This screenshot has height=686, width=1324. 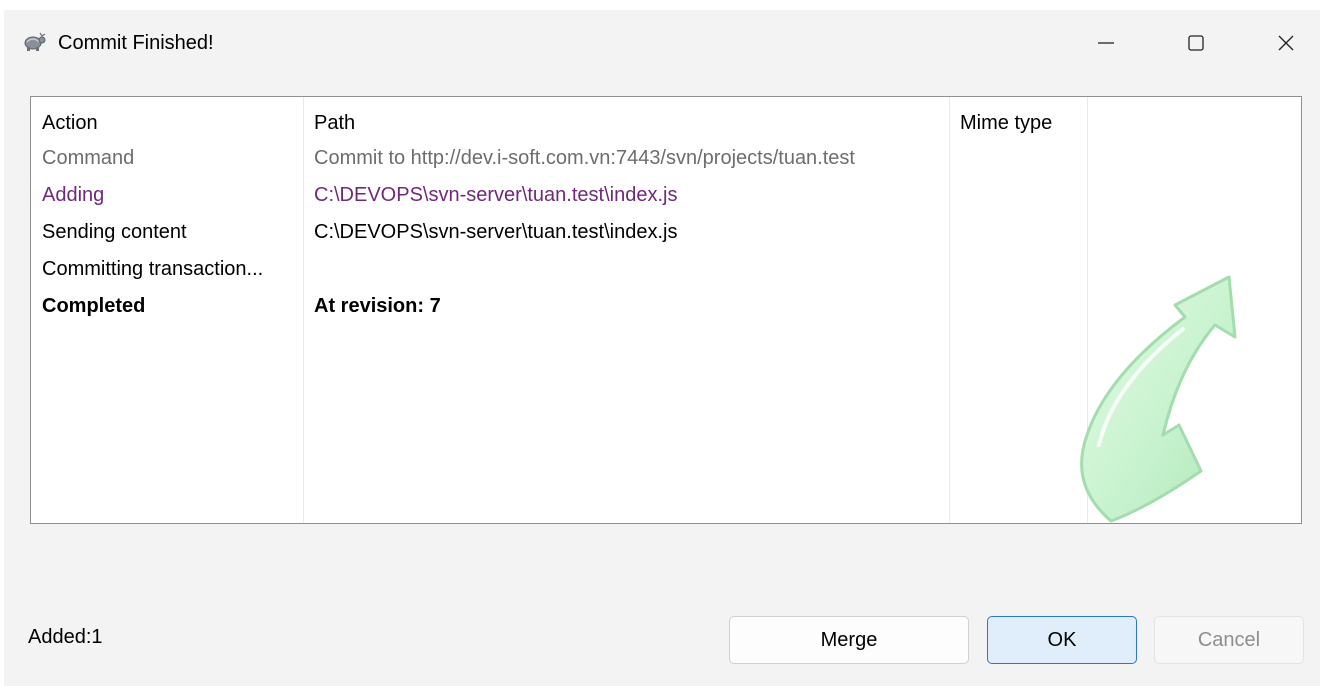 What do you see at coordinates (377, 306) in the screenshot?
I see `row-path: At revision: 7` at bounding box center [377, 306].